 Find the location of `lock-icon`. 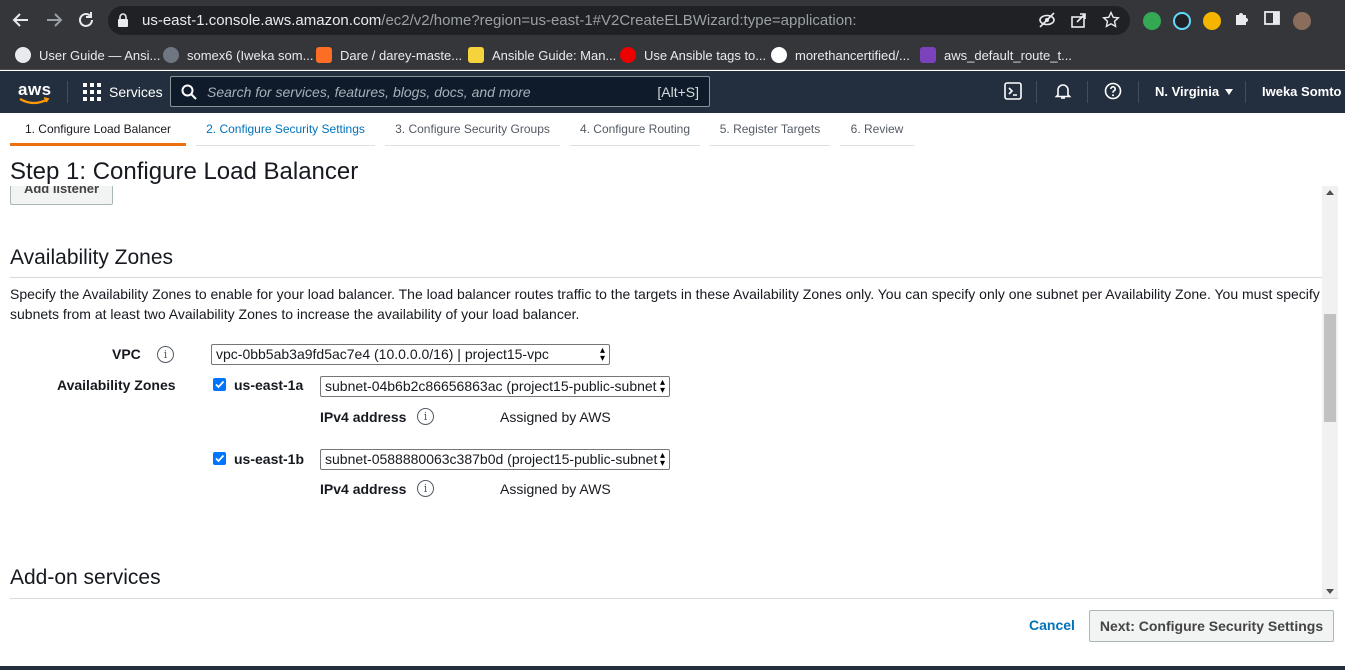

lock-icon is located at coordinates (123, 22).